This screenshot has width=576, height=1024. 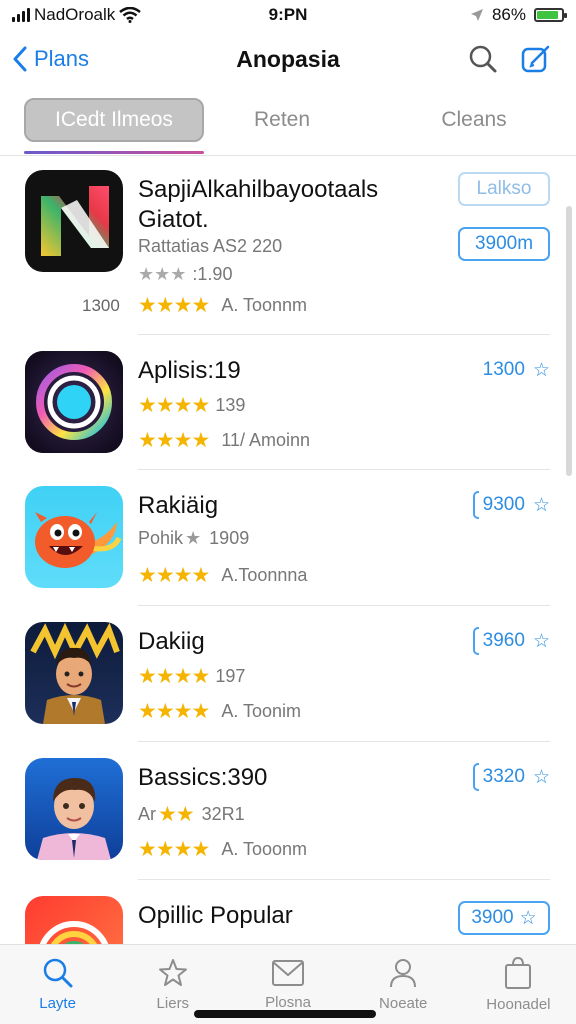 I want to click on bag-icon, so click(x=518, y=972).